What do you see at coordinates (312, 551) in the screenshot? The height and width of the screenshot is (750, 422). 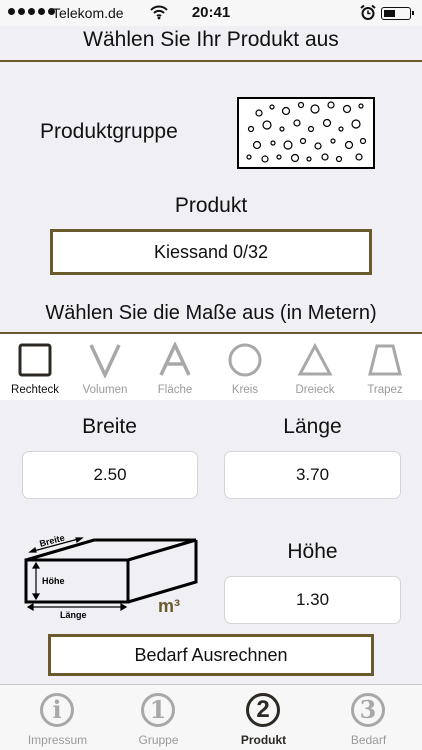 I see `hoehe-label: Höhe` at bounding box center [312, 551].